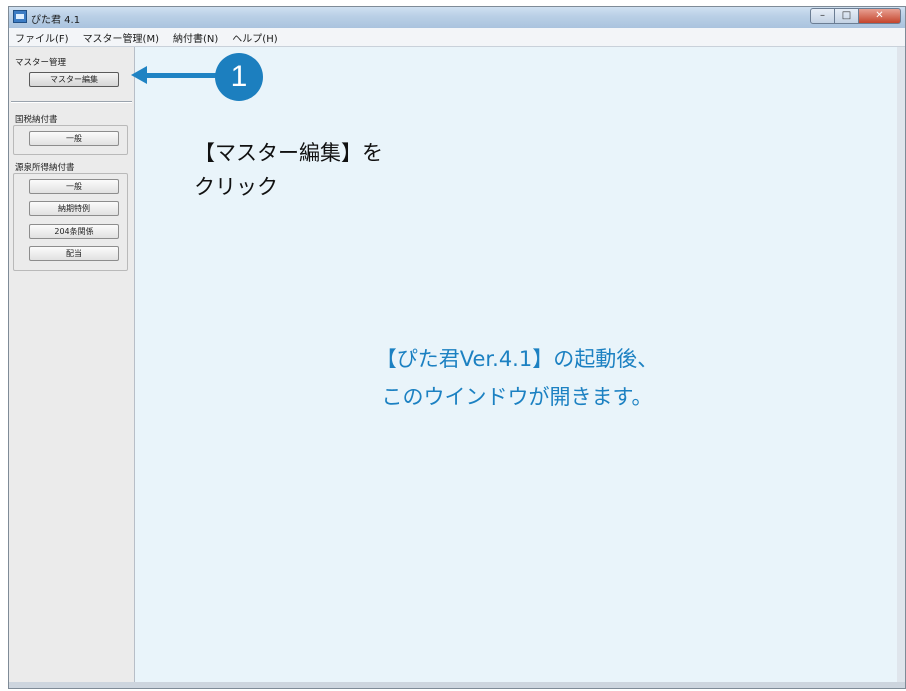 Image resolution: width=906 pixels, height=691 pixels. What do you see at coordinates (74, 253) in the screenshot?
I see `withholding-dividend-button: 配当` at bounding box center [74, 253].